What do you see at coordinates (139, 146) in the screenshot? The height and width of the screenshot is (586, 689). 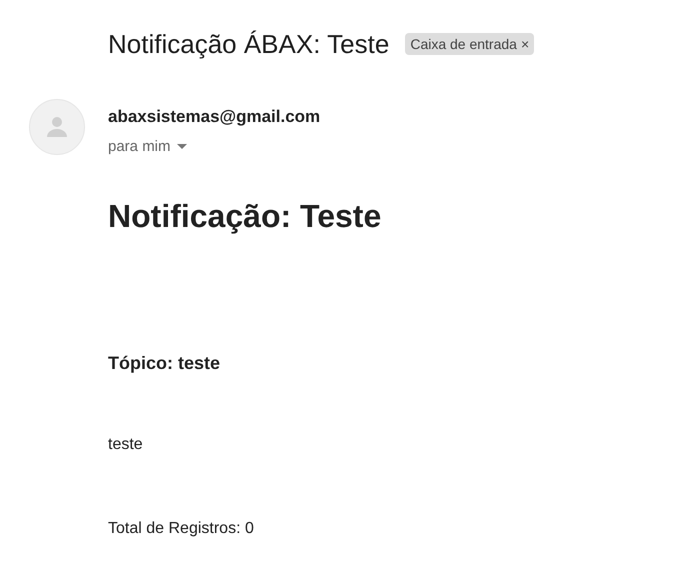 I see `recipient-text: para mim` at bounding box center [139, 146].